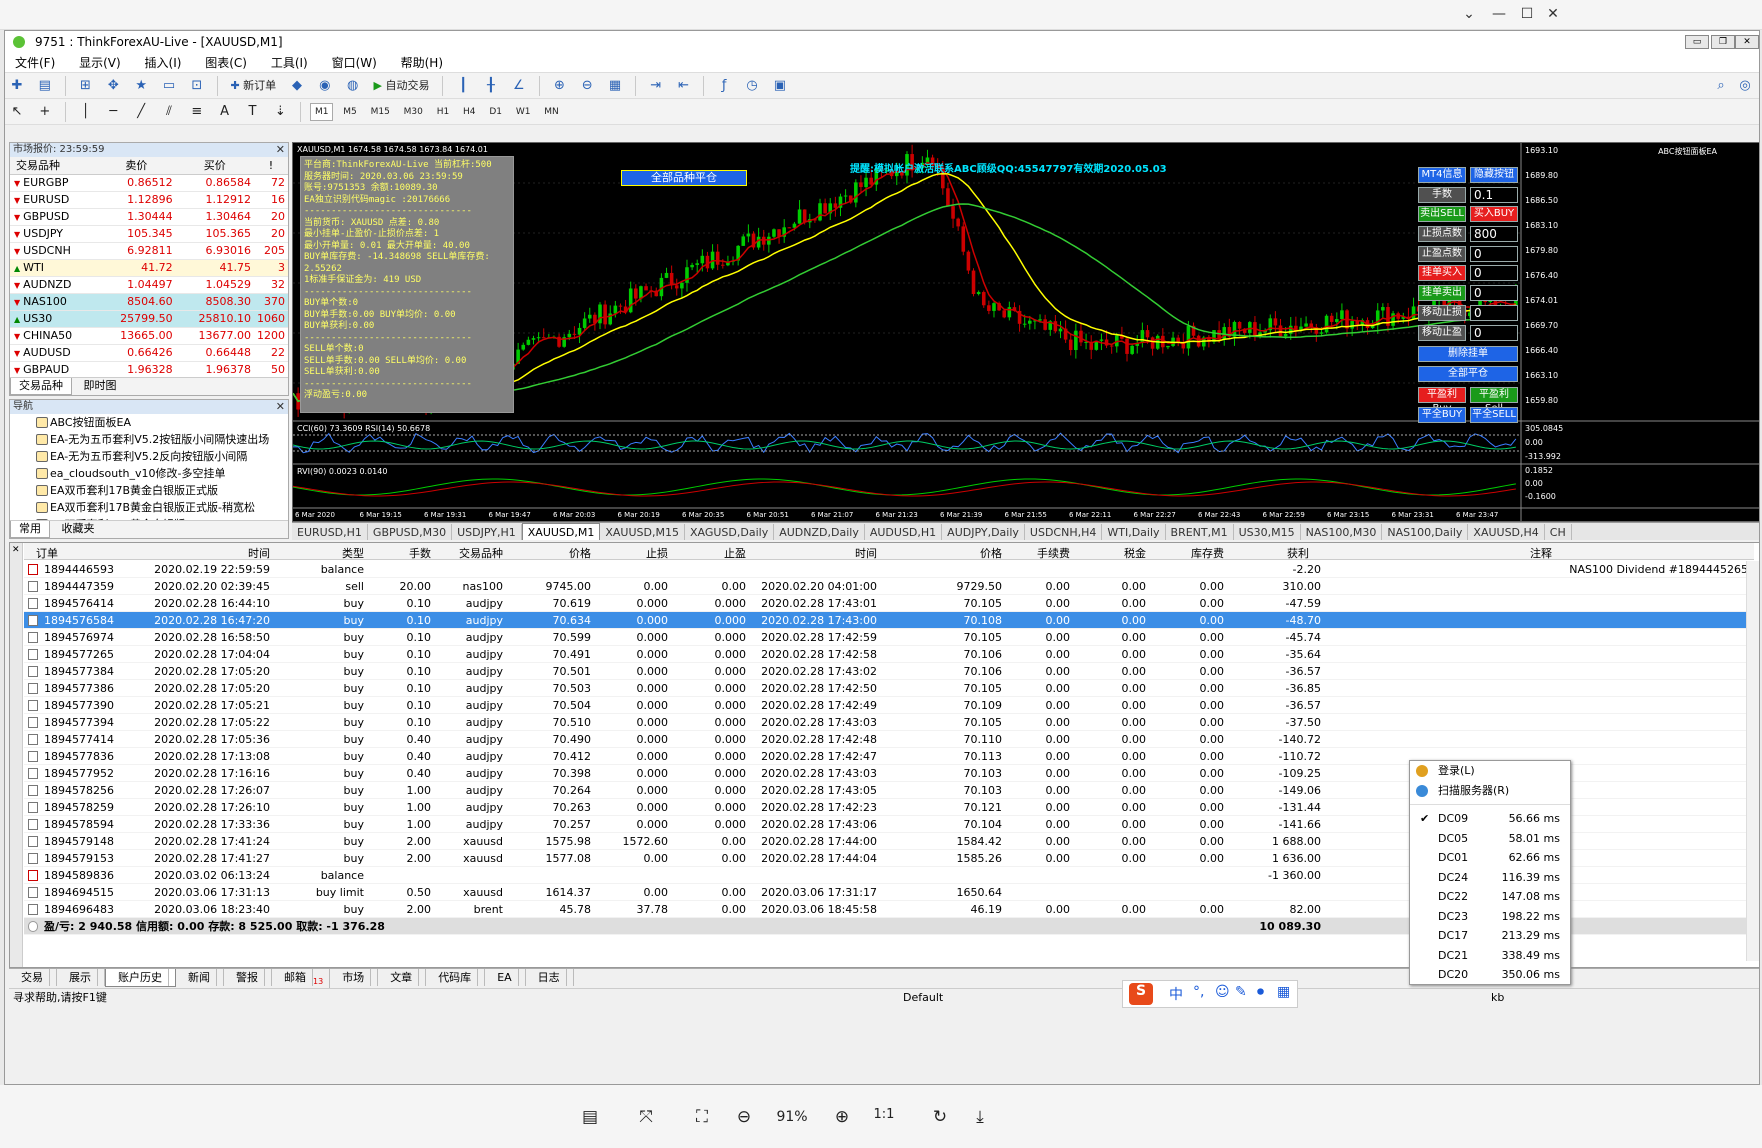  Describe the element at coordinates (136, 166) in the screenshot. I see `col-bid: 卖价` at that location.